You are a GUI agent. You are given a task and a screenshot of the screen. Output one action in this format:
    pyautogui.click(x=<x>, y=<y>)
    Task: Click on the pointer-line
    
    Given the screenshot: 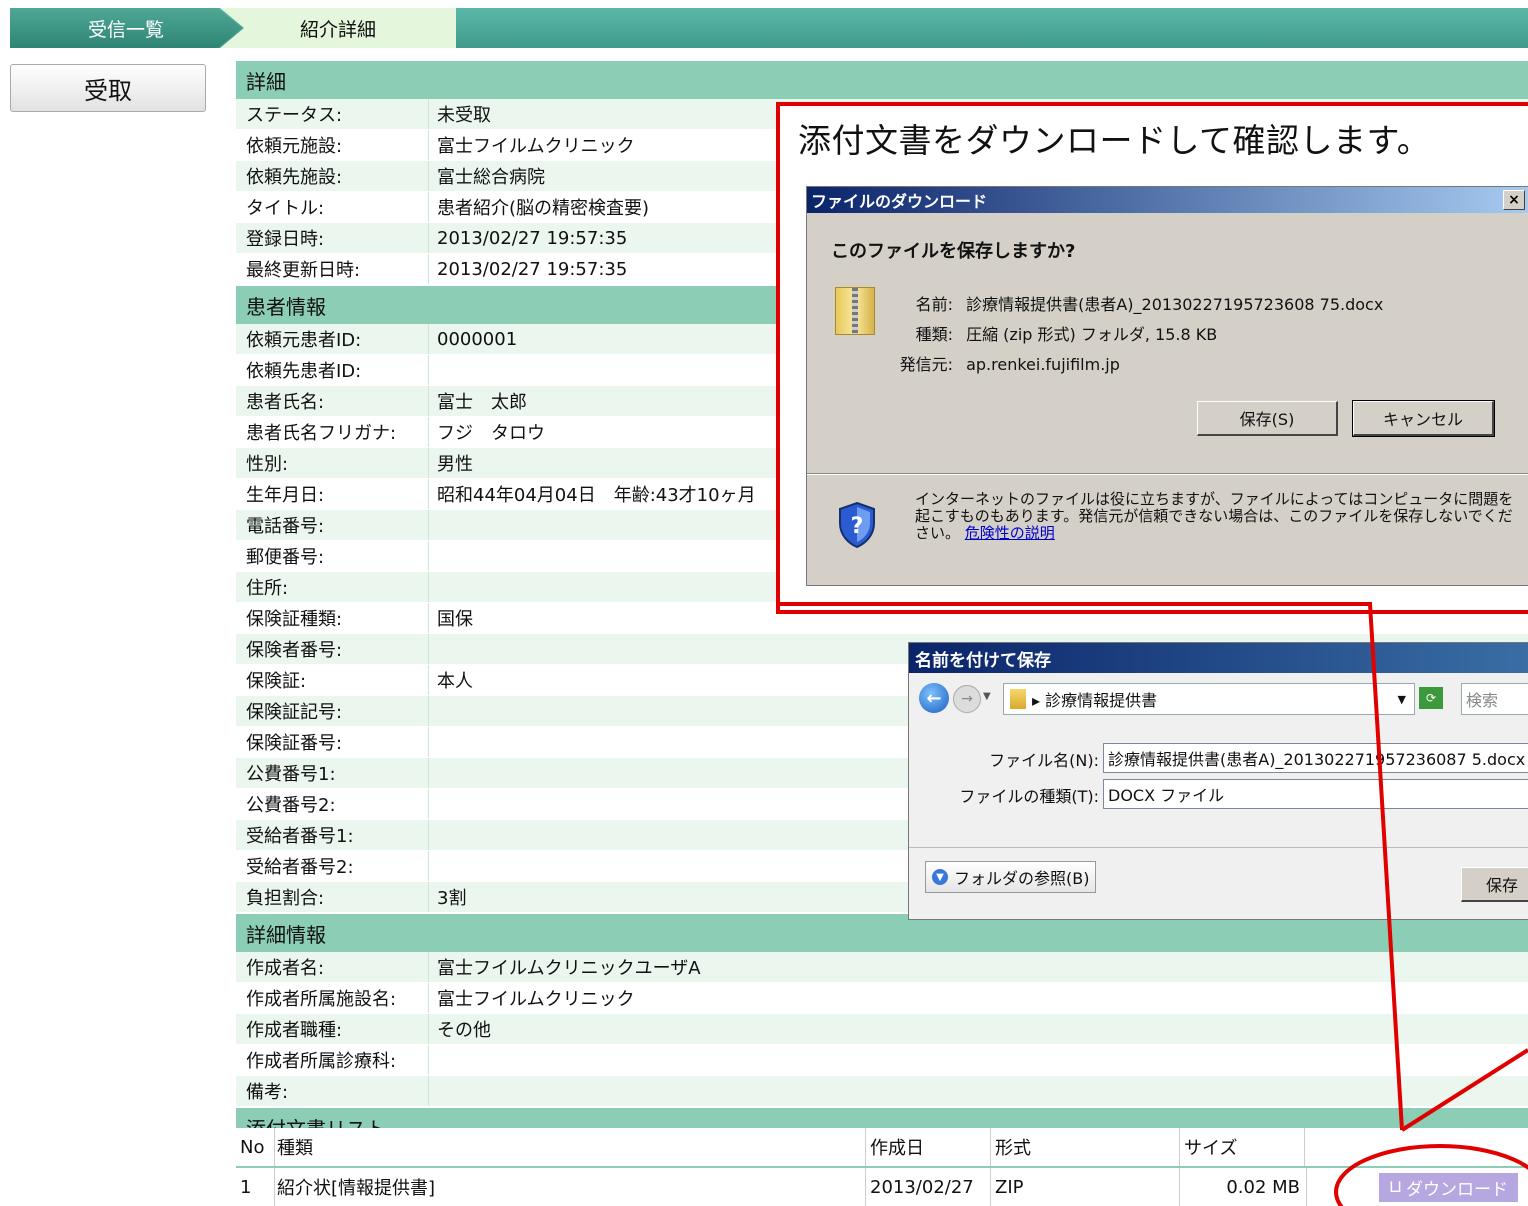 What is the action you would take?
    pyautogui.click(x=1464, y=1090)
    